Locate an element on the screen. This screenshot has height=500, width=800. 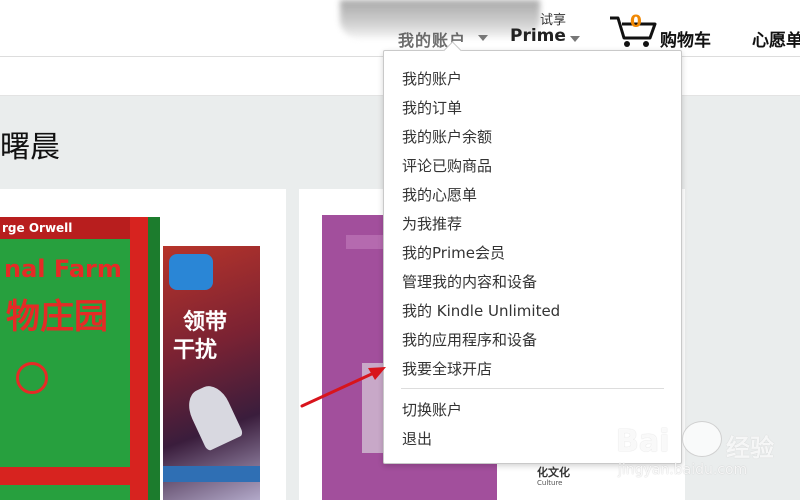
book-title-zh: 物庄园 is located at coordinates (57, 317).